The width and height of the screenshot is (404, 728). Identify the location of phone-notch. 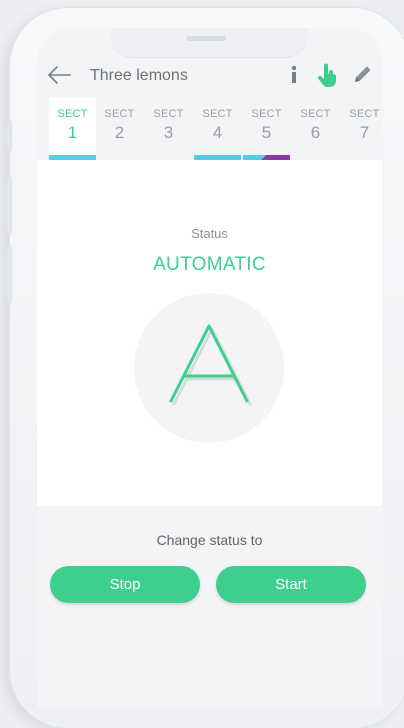
(209, 43).